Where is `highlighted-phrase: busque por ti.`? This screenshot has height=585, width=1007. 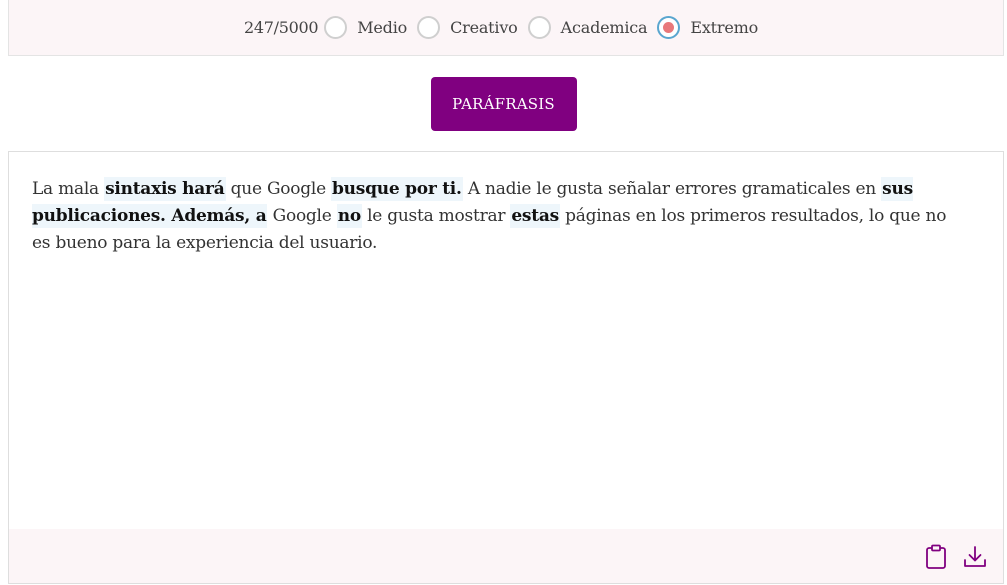
highlighted-phrase: busque por ti. is located at coordinates (397, 189).